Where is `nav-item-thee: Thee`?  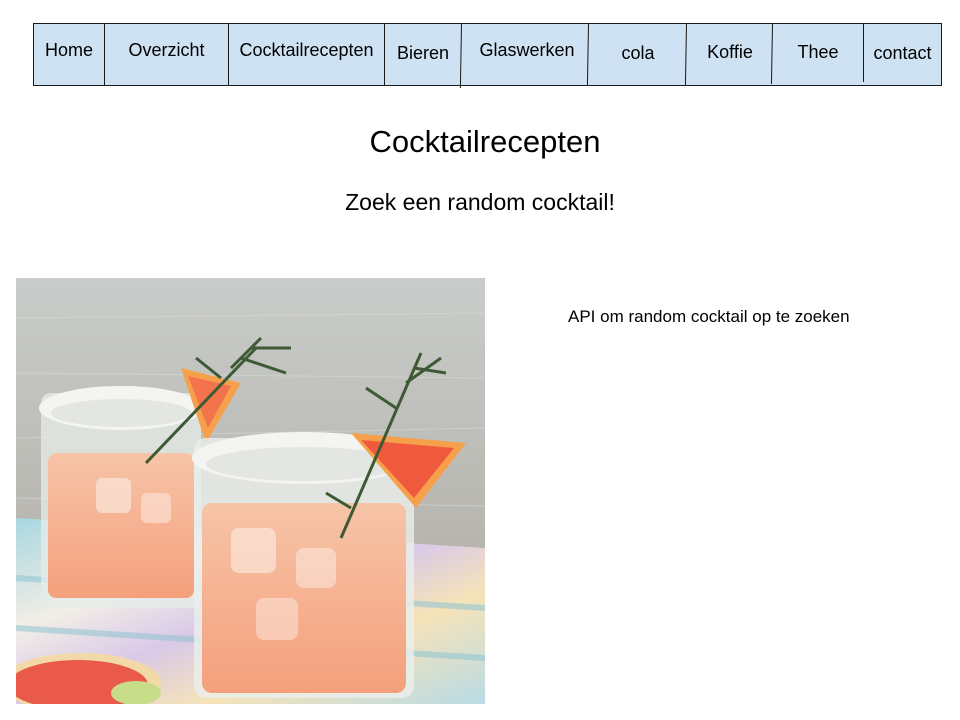
nav-item-thee: Thee is located at coordinates (818, 52).